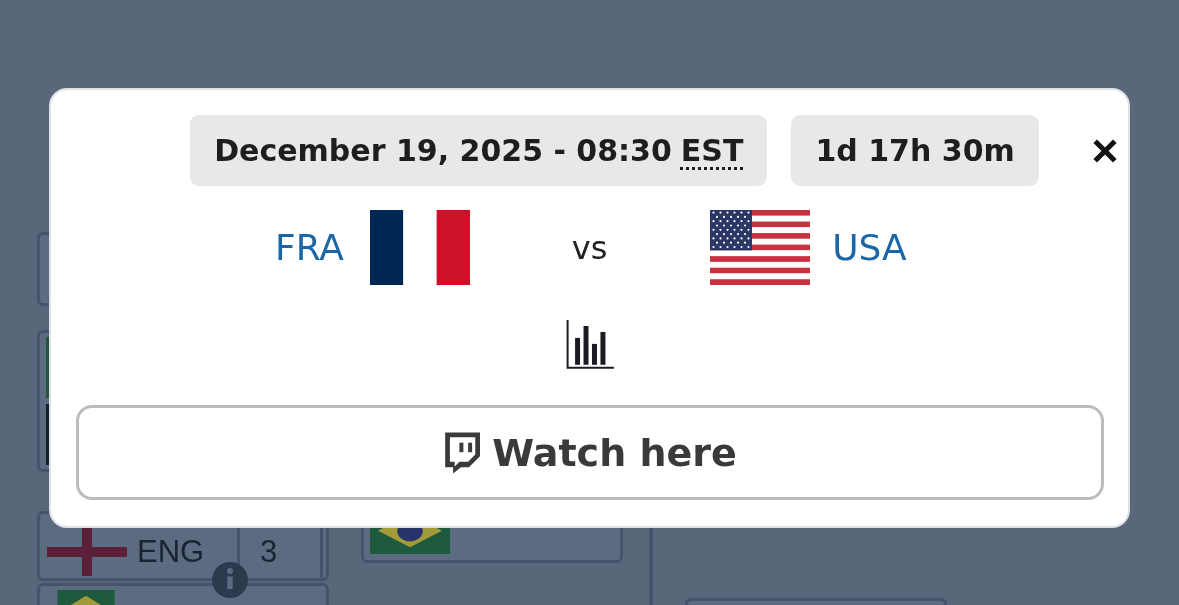 The height and width of the screenshot is (605, 1179). What do you see at coordinates (309, 248) in the screenshot?
I see `team-code: FRA` at bounding box center [309, 248].